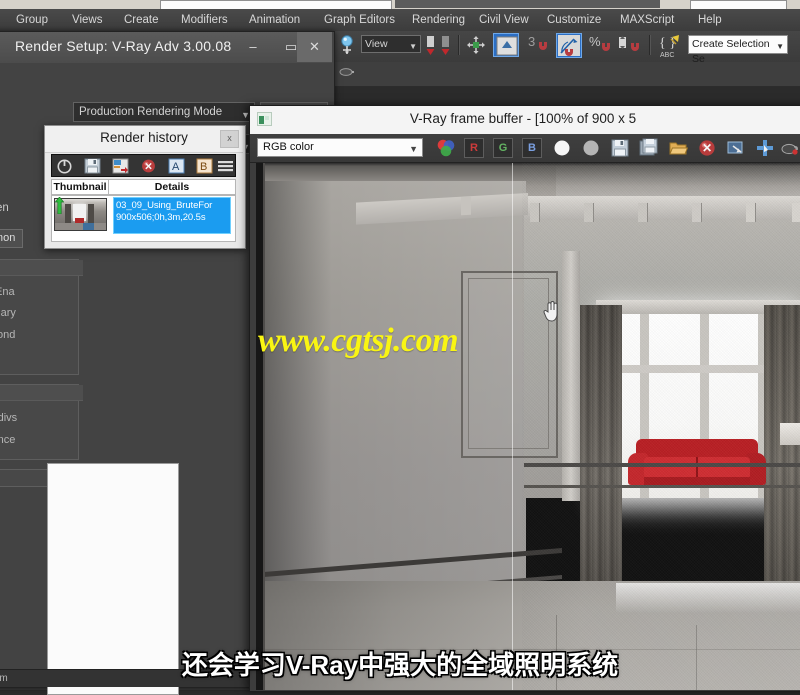 The image size is (800, 695). What do you see at coordinates (630, 45) in the screenshot?
I see `spinner-snap-icon` at bounding box center [630, 45].